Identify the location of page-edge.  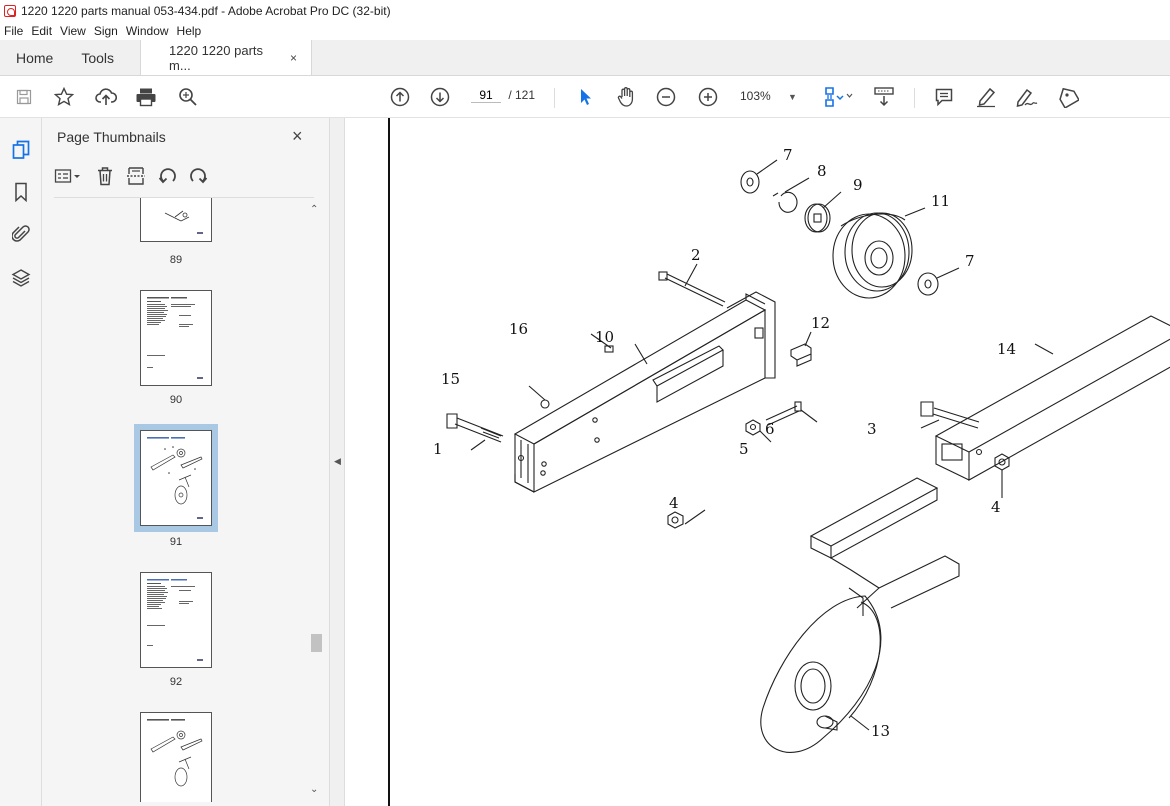
(389, 462).